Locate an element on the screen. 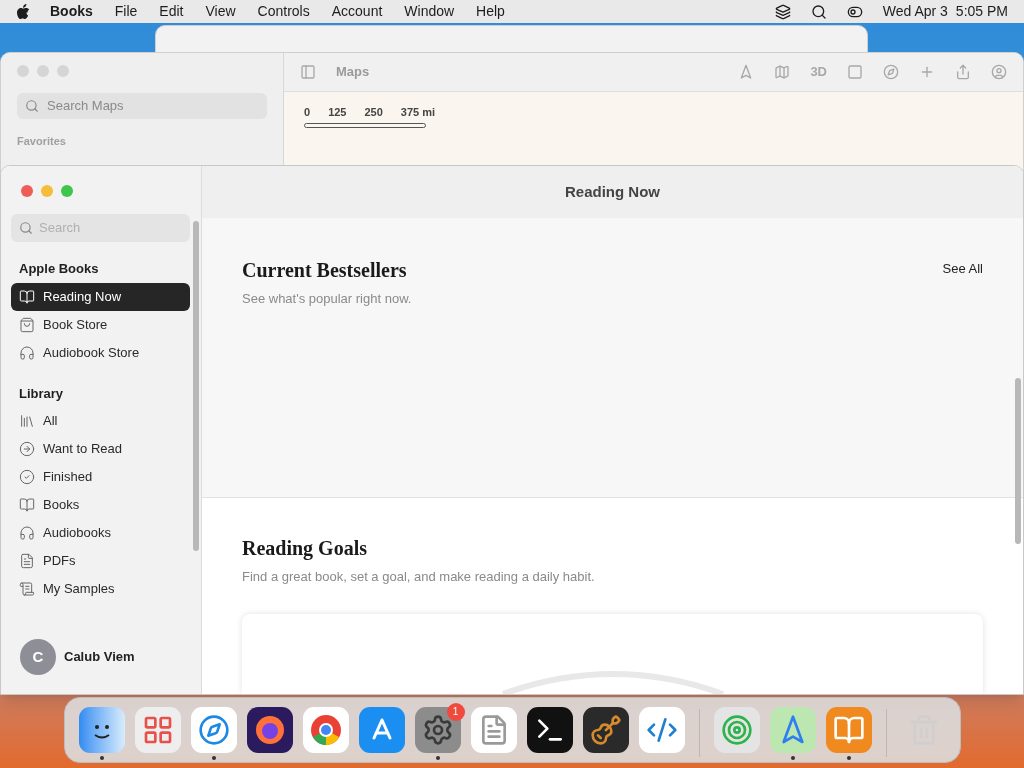 The height and width of the screenshot is (768, 1024). sidebar-item: PDFs is located at coordinates (100, 561).